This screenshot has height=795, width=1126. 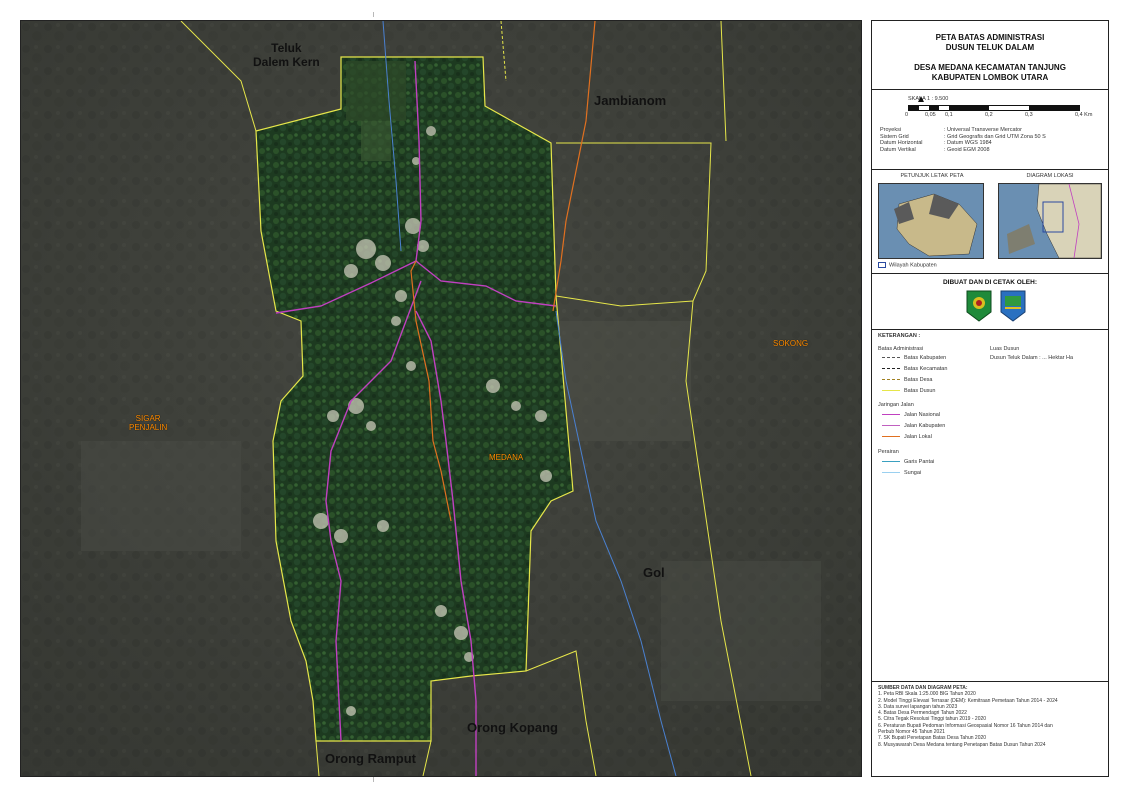 What do you see at coordinates (654, 572) in the screenshot?
I see `label-gol: Gol` at bounding box center [654, 572].